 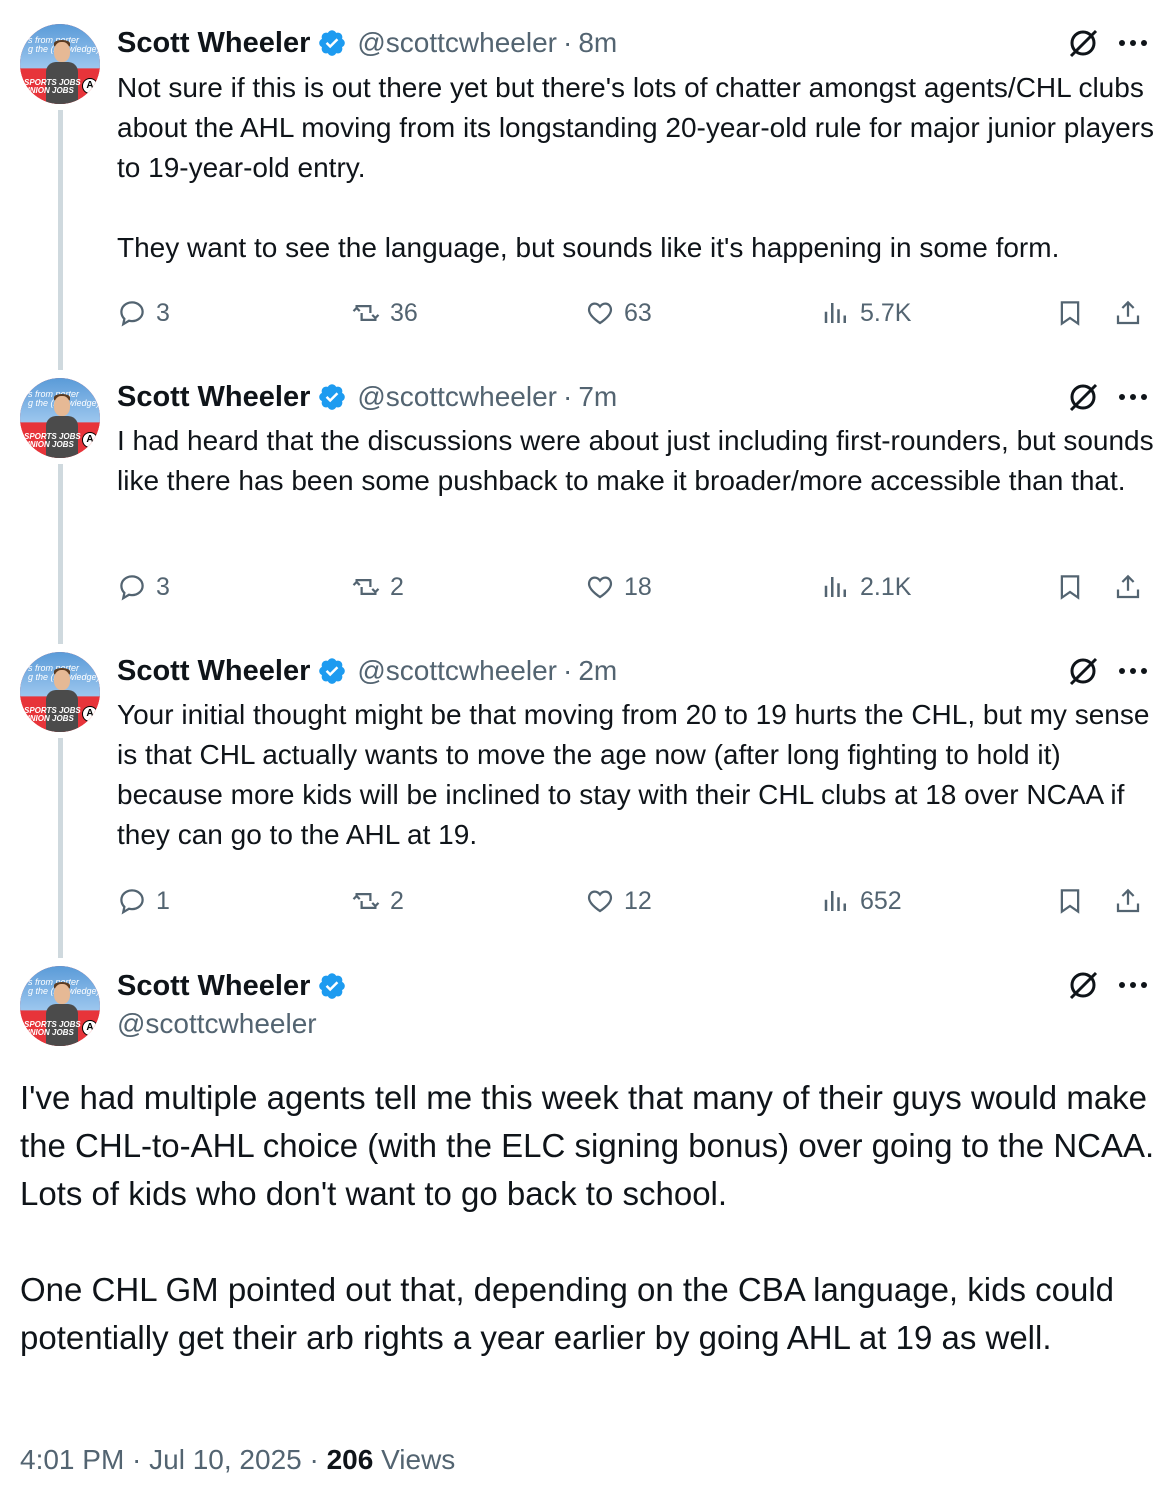 What do you see at coordinates (597, 43) in the screenshot?
I see `tweet-time: 8m` at bounding box center [597, 43].